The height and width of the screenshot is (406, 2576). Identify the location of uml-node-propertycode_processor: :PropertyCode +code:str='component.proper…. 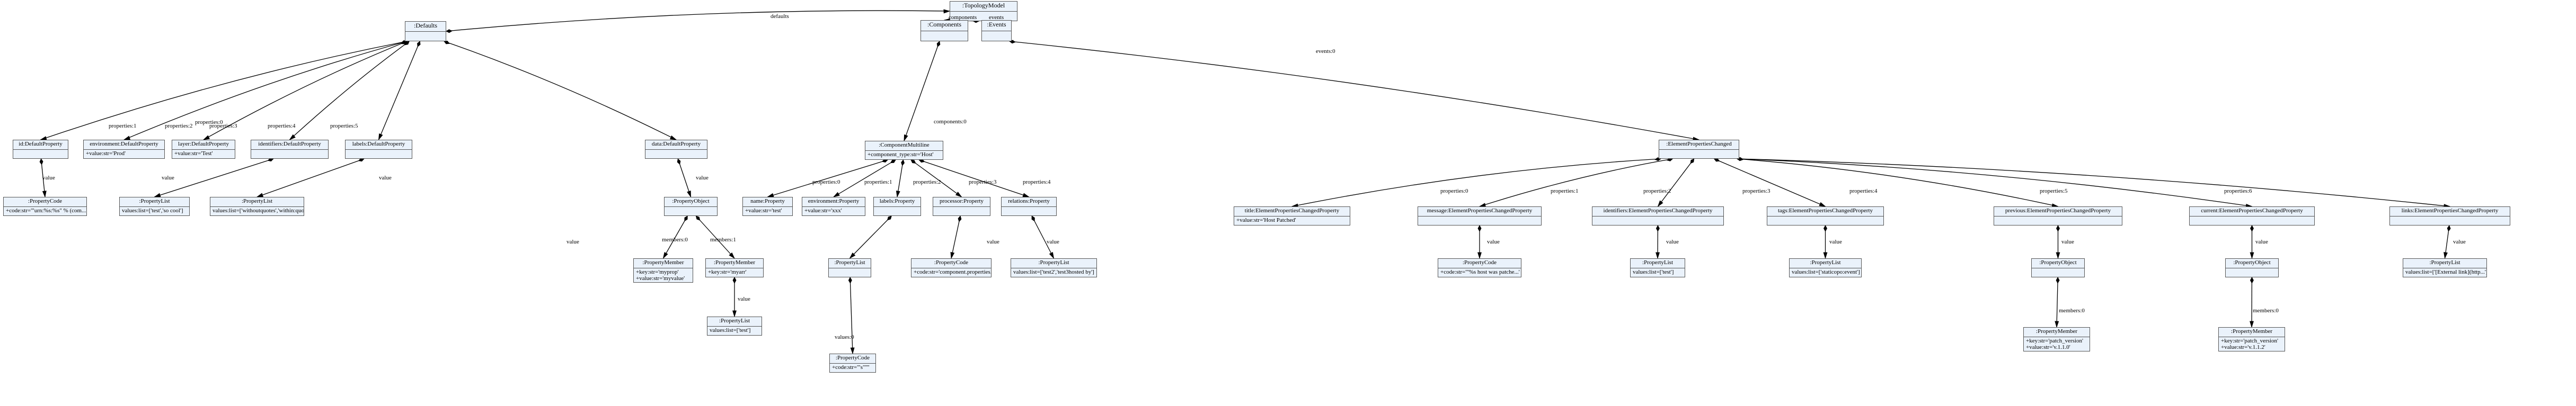
(951, 267).